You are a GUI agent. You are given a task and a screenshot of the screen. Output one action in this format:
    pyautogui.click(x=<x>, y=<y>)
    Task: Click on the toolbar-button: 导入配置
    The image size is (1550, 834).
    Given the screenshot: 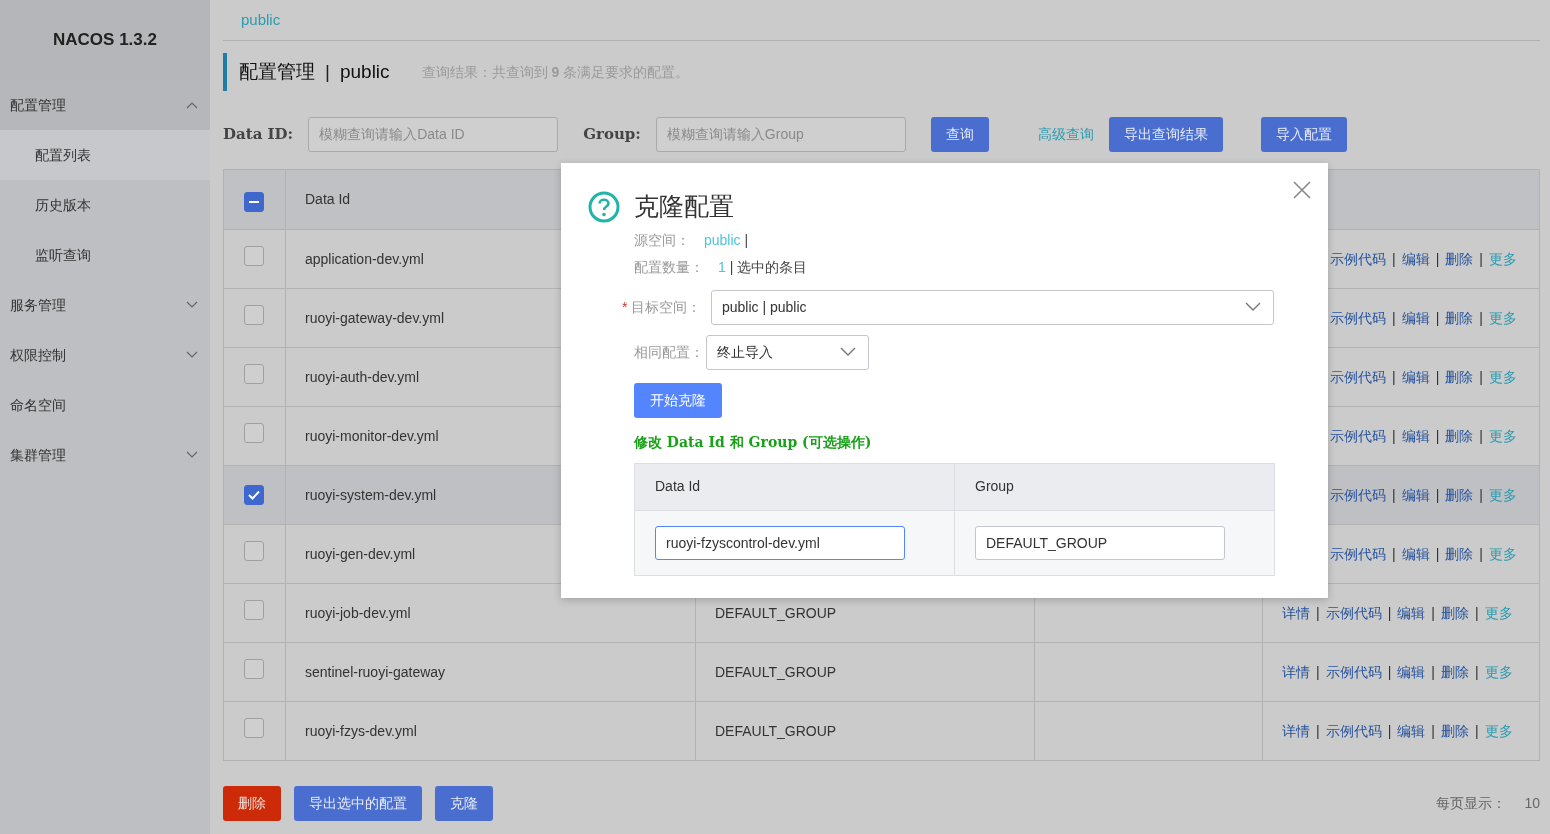 What is the action you would take?
    pyautogui.click(x=1303, y=134)
    